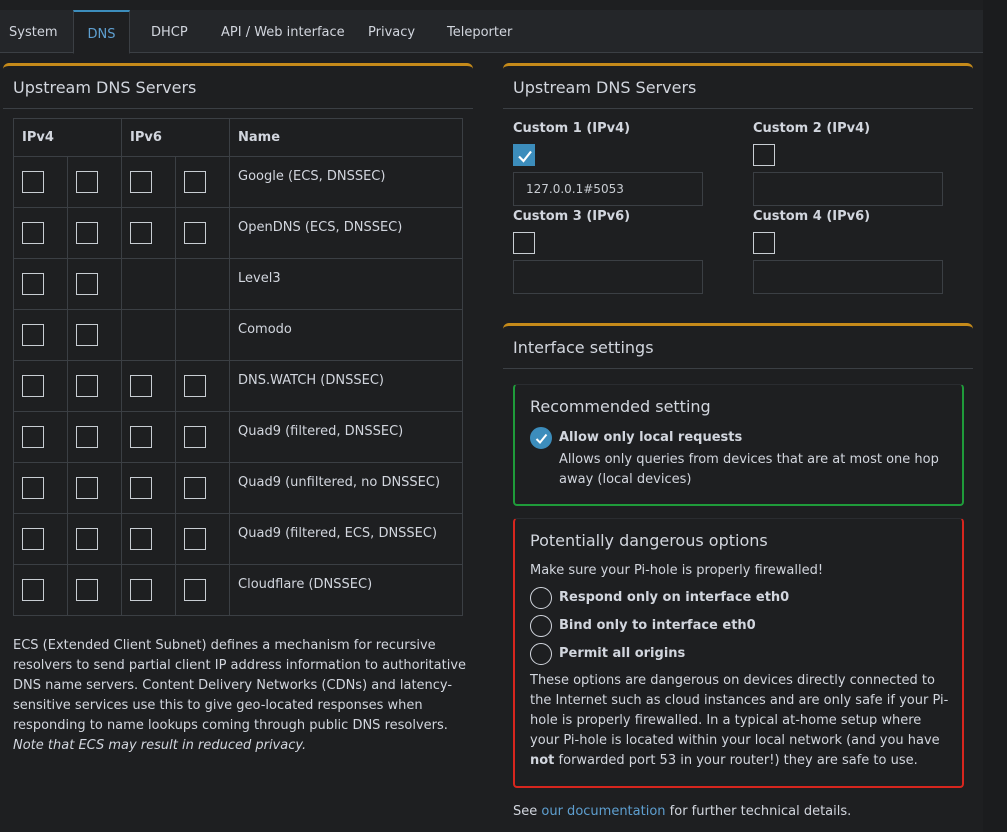  I want to click on tab-api-web-interface: API / Web interface, so click(283, 31).